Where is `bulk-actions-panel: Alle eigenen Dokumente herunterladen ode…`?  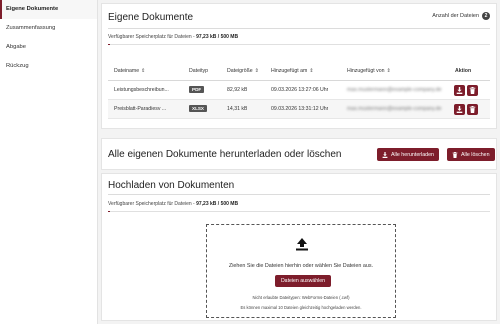
bulk-actions-panel: Alle eigenen Dokumente herunterladen ode… is located at coordinates (299, 154).